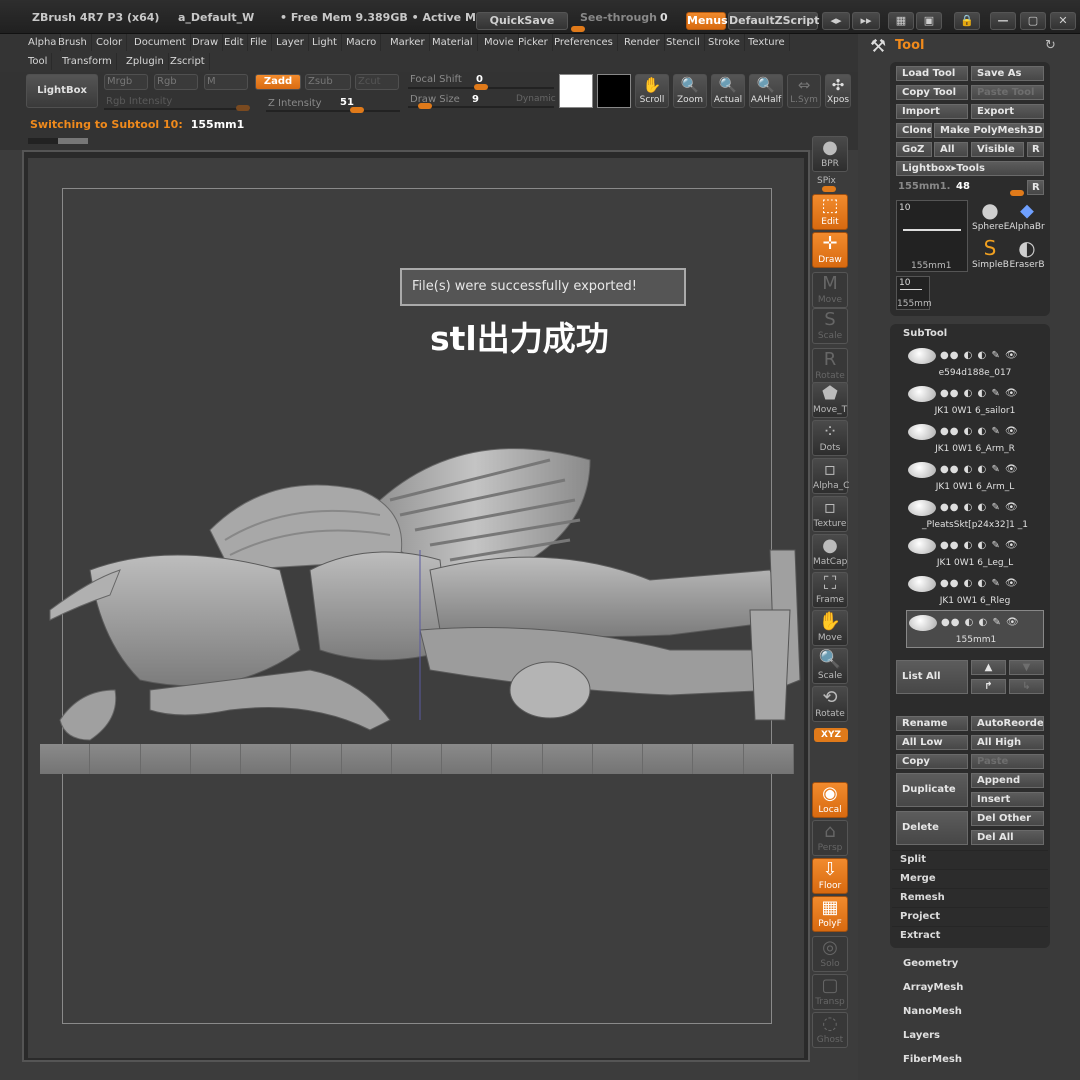  What do you see at coordinates (970, 935) in the screenshot?
I see `extract-section: Extract` at bounding box center [970, 935].